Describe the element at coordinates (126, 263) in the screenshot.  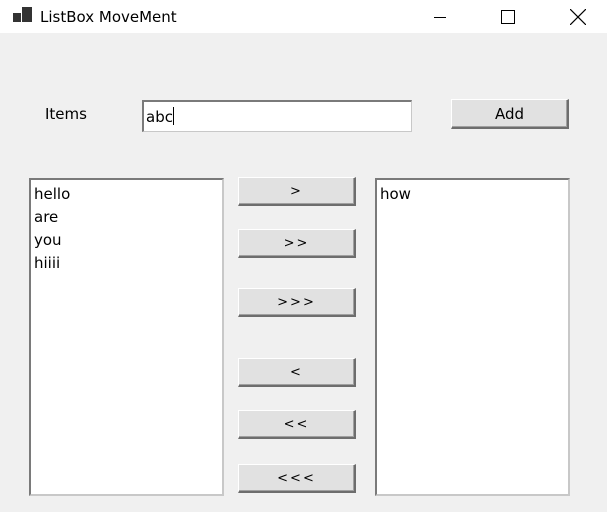
I see `list-item: hiiii` at that location.